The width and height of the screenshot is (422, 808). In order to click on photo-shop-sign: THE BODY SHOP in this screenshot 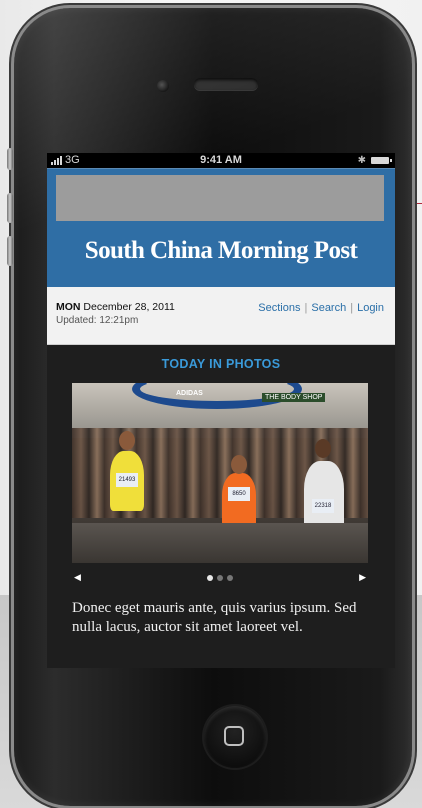, I will do `click(294, 397)`.